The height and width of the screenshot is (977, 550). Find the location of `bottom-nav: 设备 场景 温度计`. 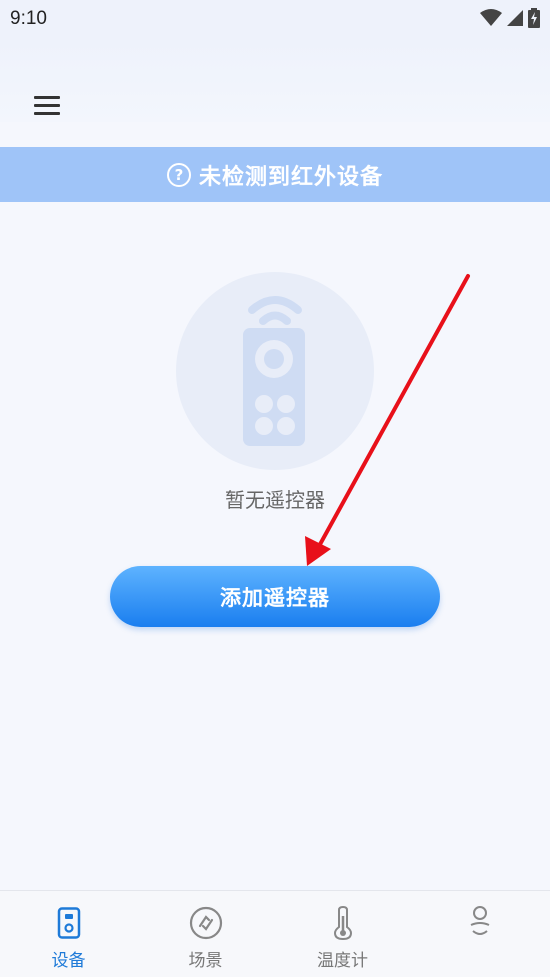

bottom-nav: 设备 场景 温度计 is located at coordinates (275, 933).